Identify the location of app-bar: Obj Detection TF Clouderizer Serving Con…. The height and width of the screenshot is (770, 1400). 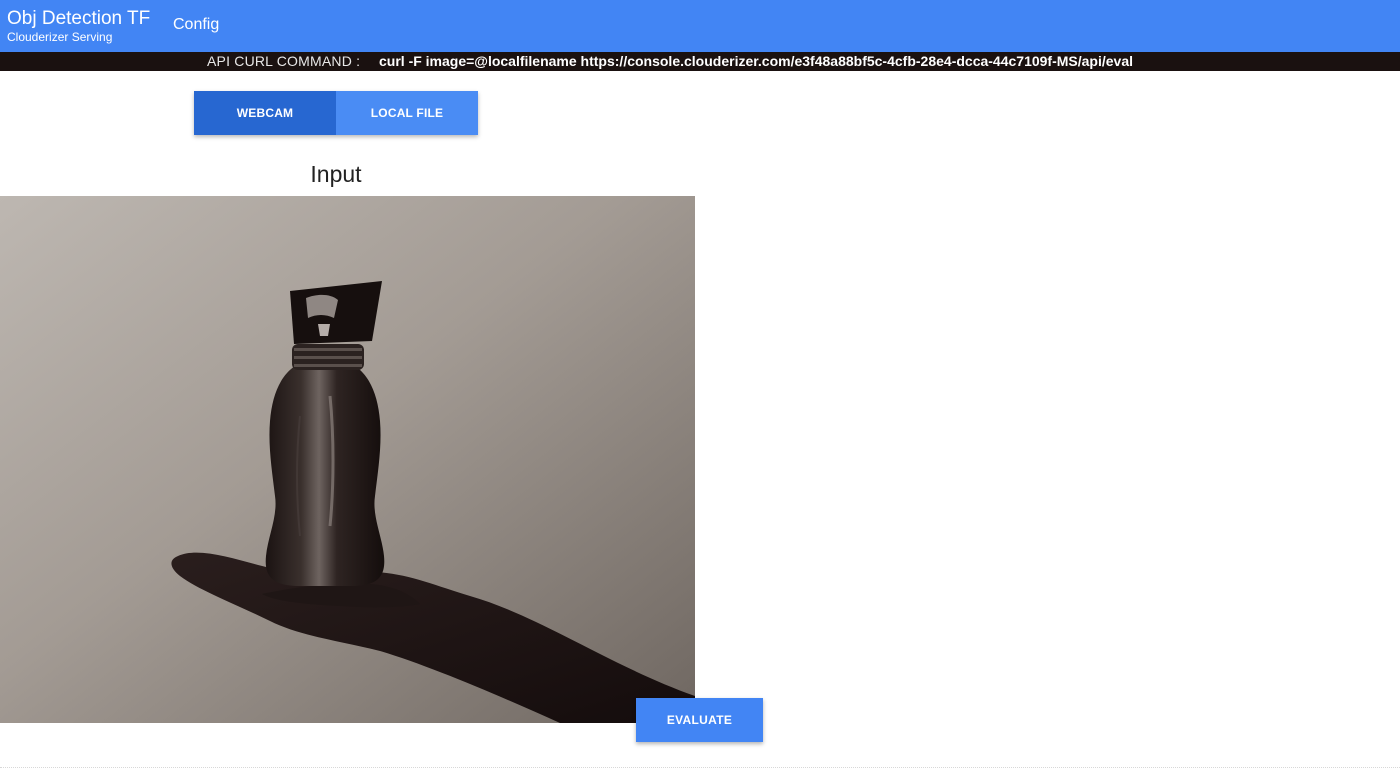
(700, 26).